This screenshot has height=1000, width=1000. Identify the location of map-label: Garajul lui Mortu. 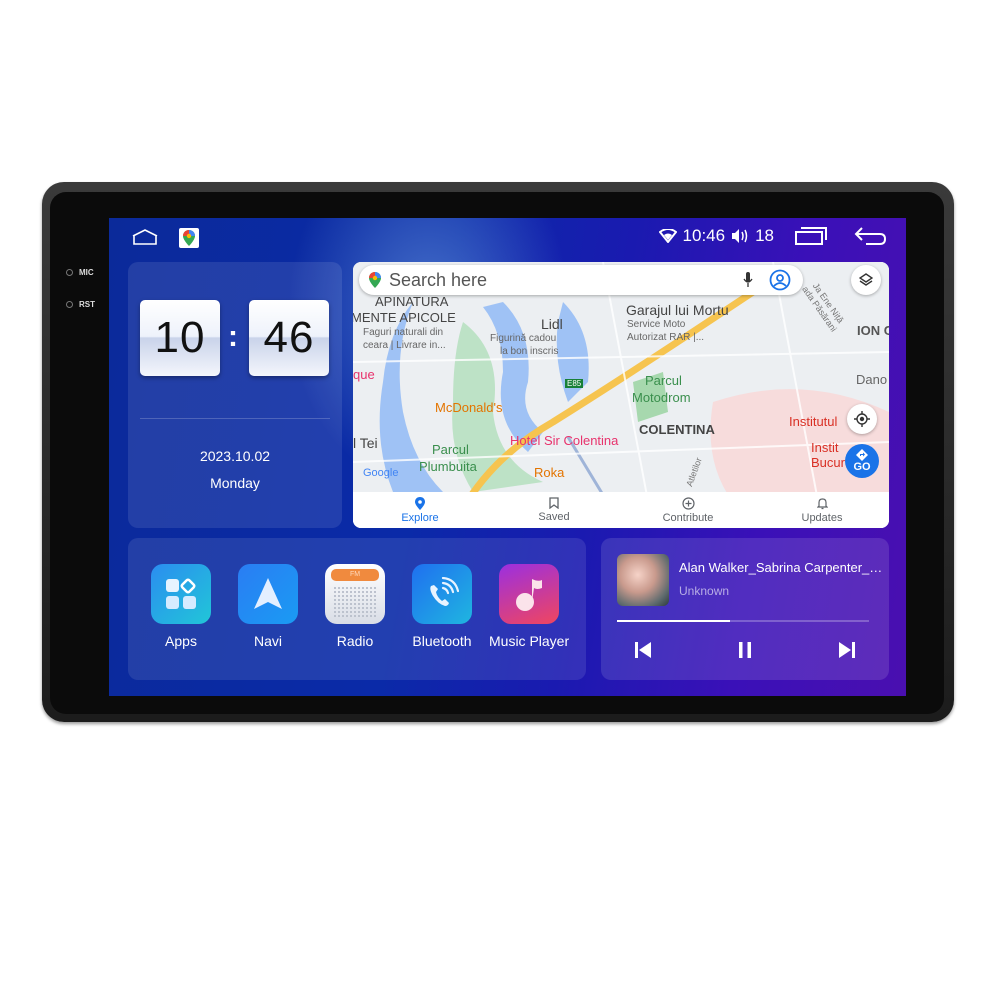
(677, 310).